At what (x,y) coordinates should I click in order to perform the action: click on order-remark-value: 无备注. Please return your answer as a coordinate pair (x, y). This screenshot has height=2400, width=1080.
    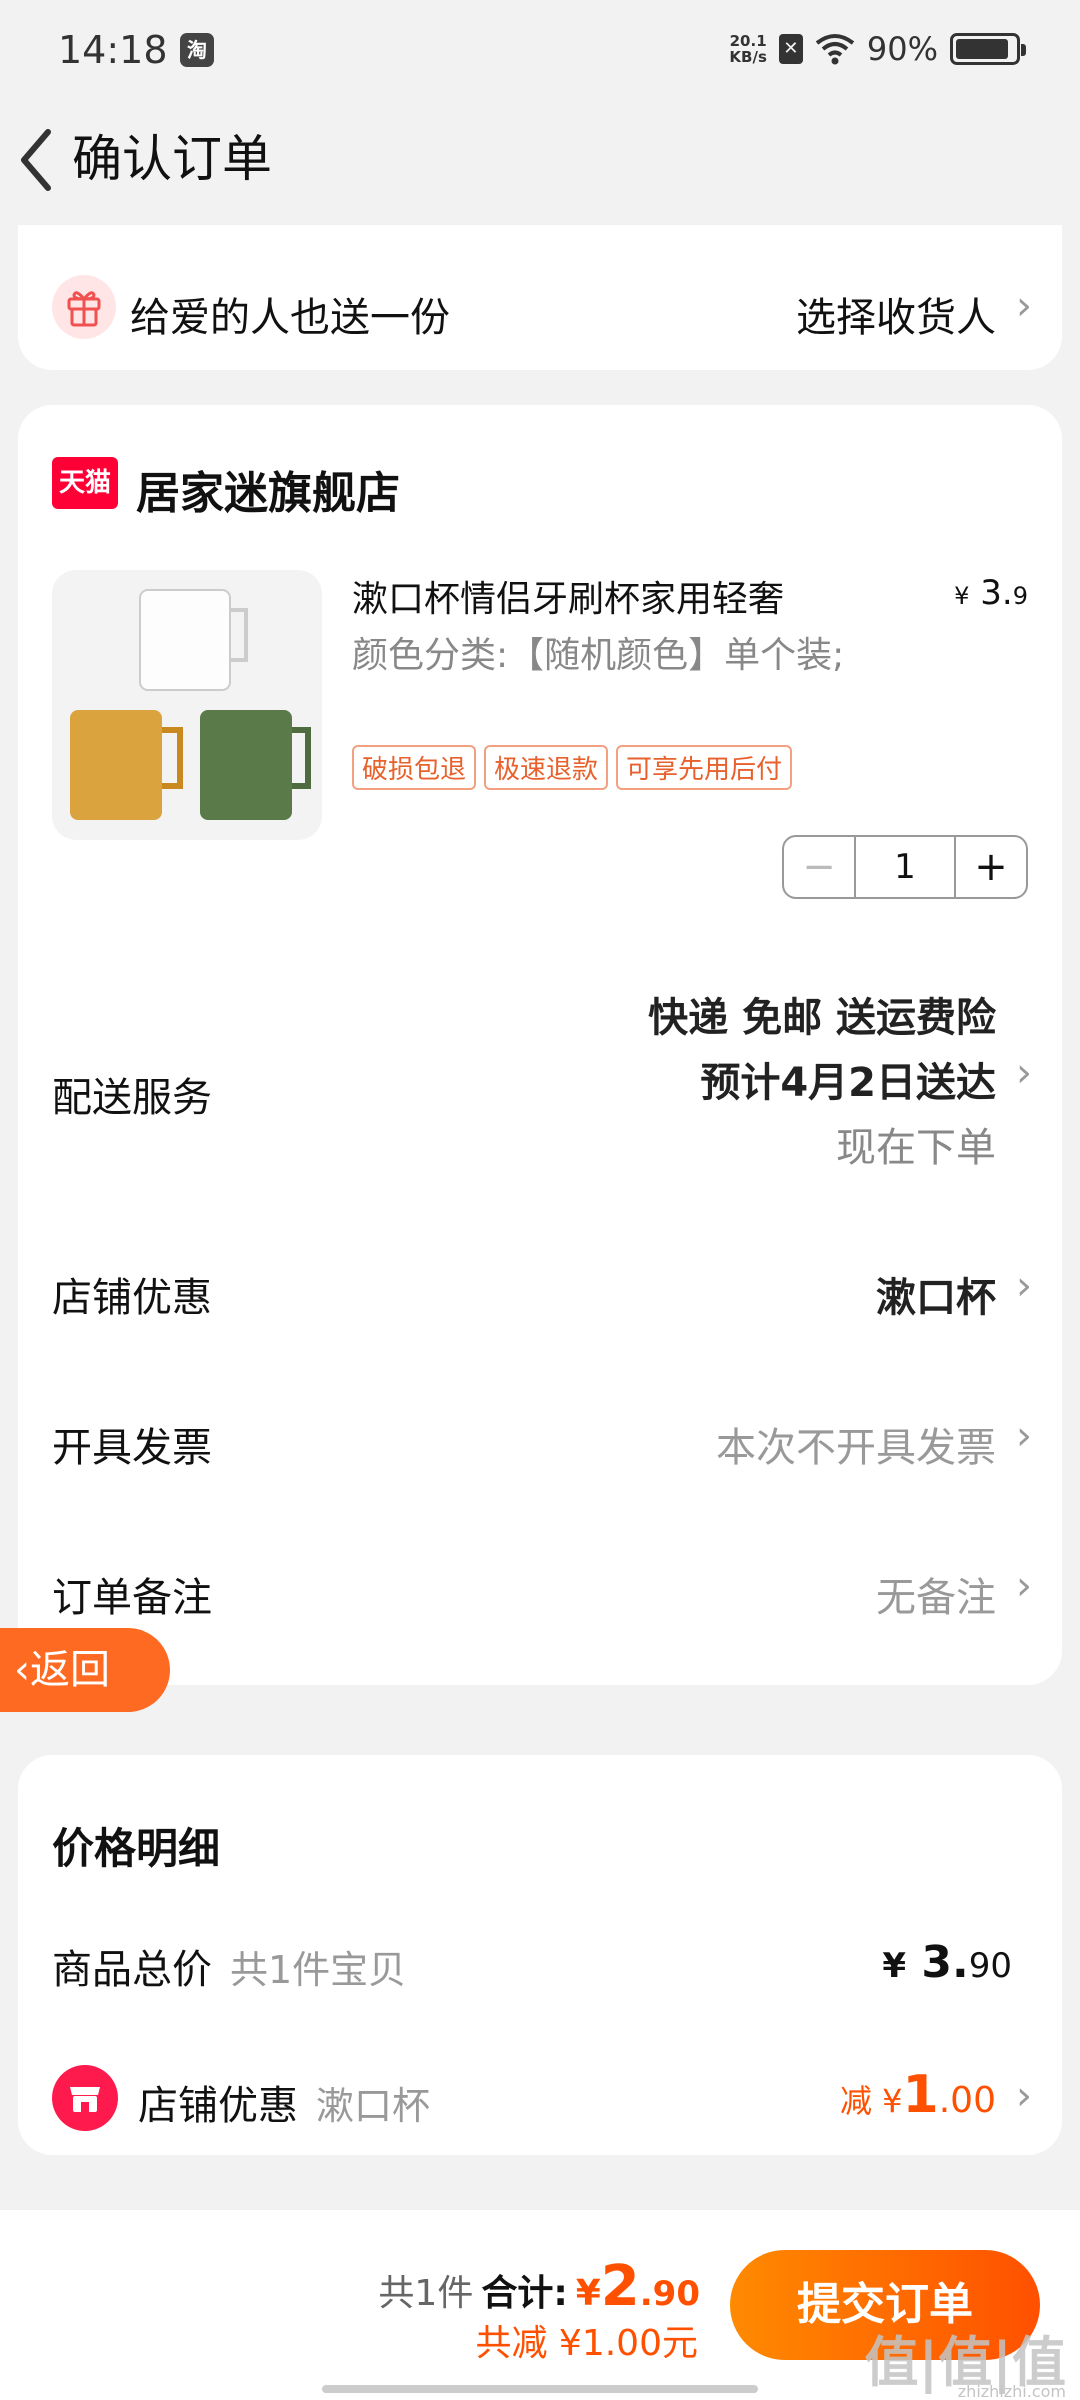
    Looking at the image, I should click on (936, 1594).